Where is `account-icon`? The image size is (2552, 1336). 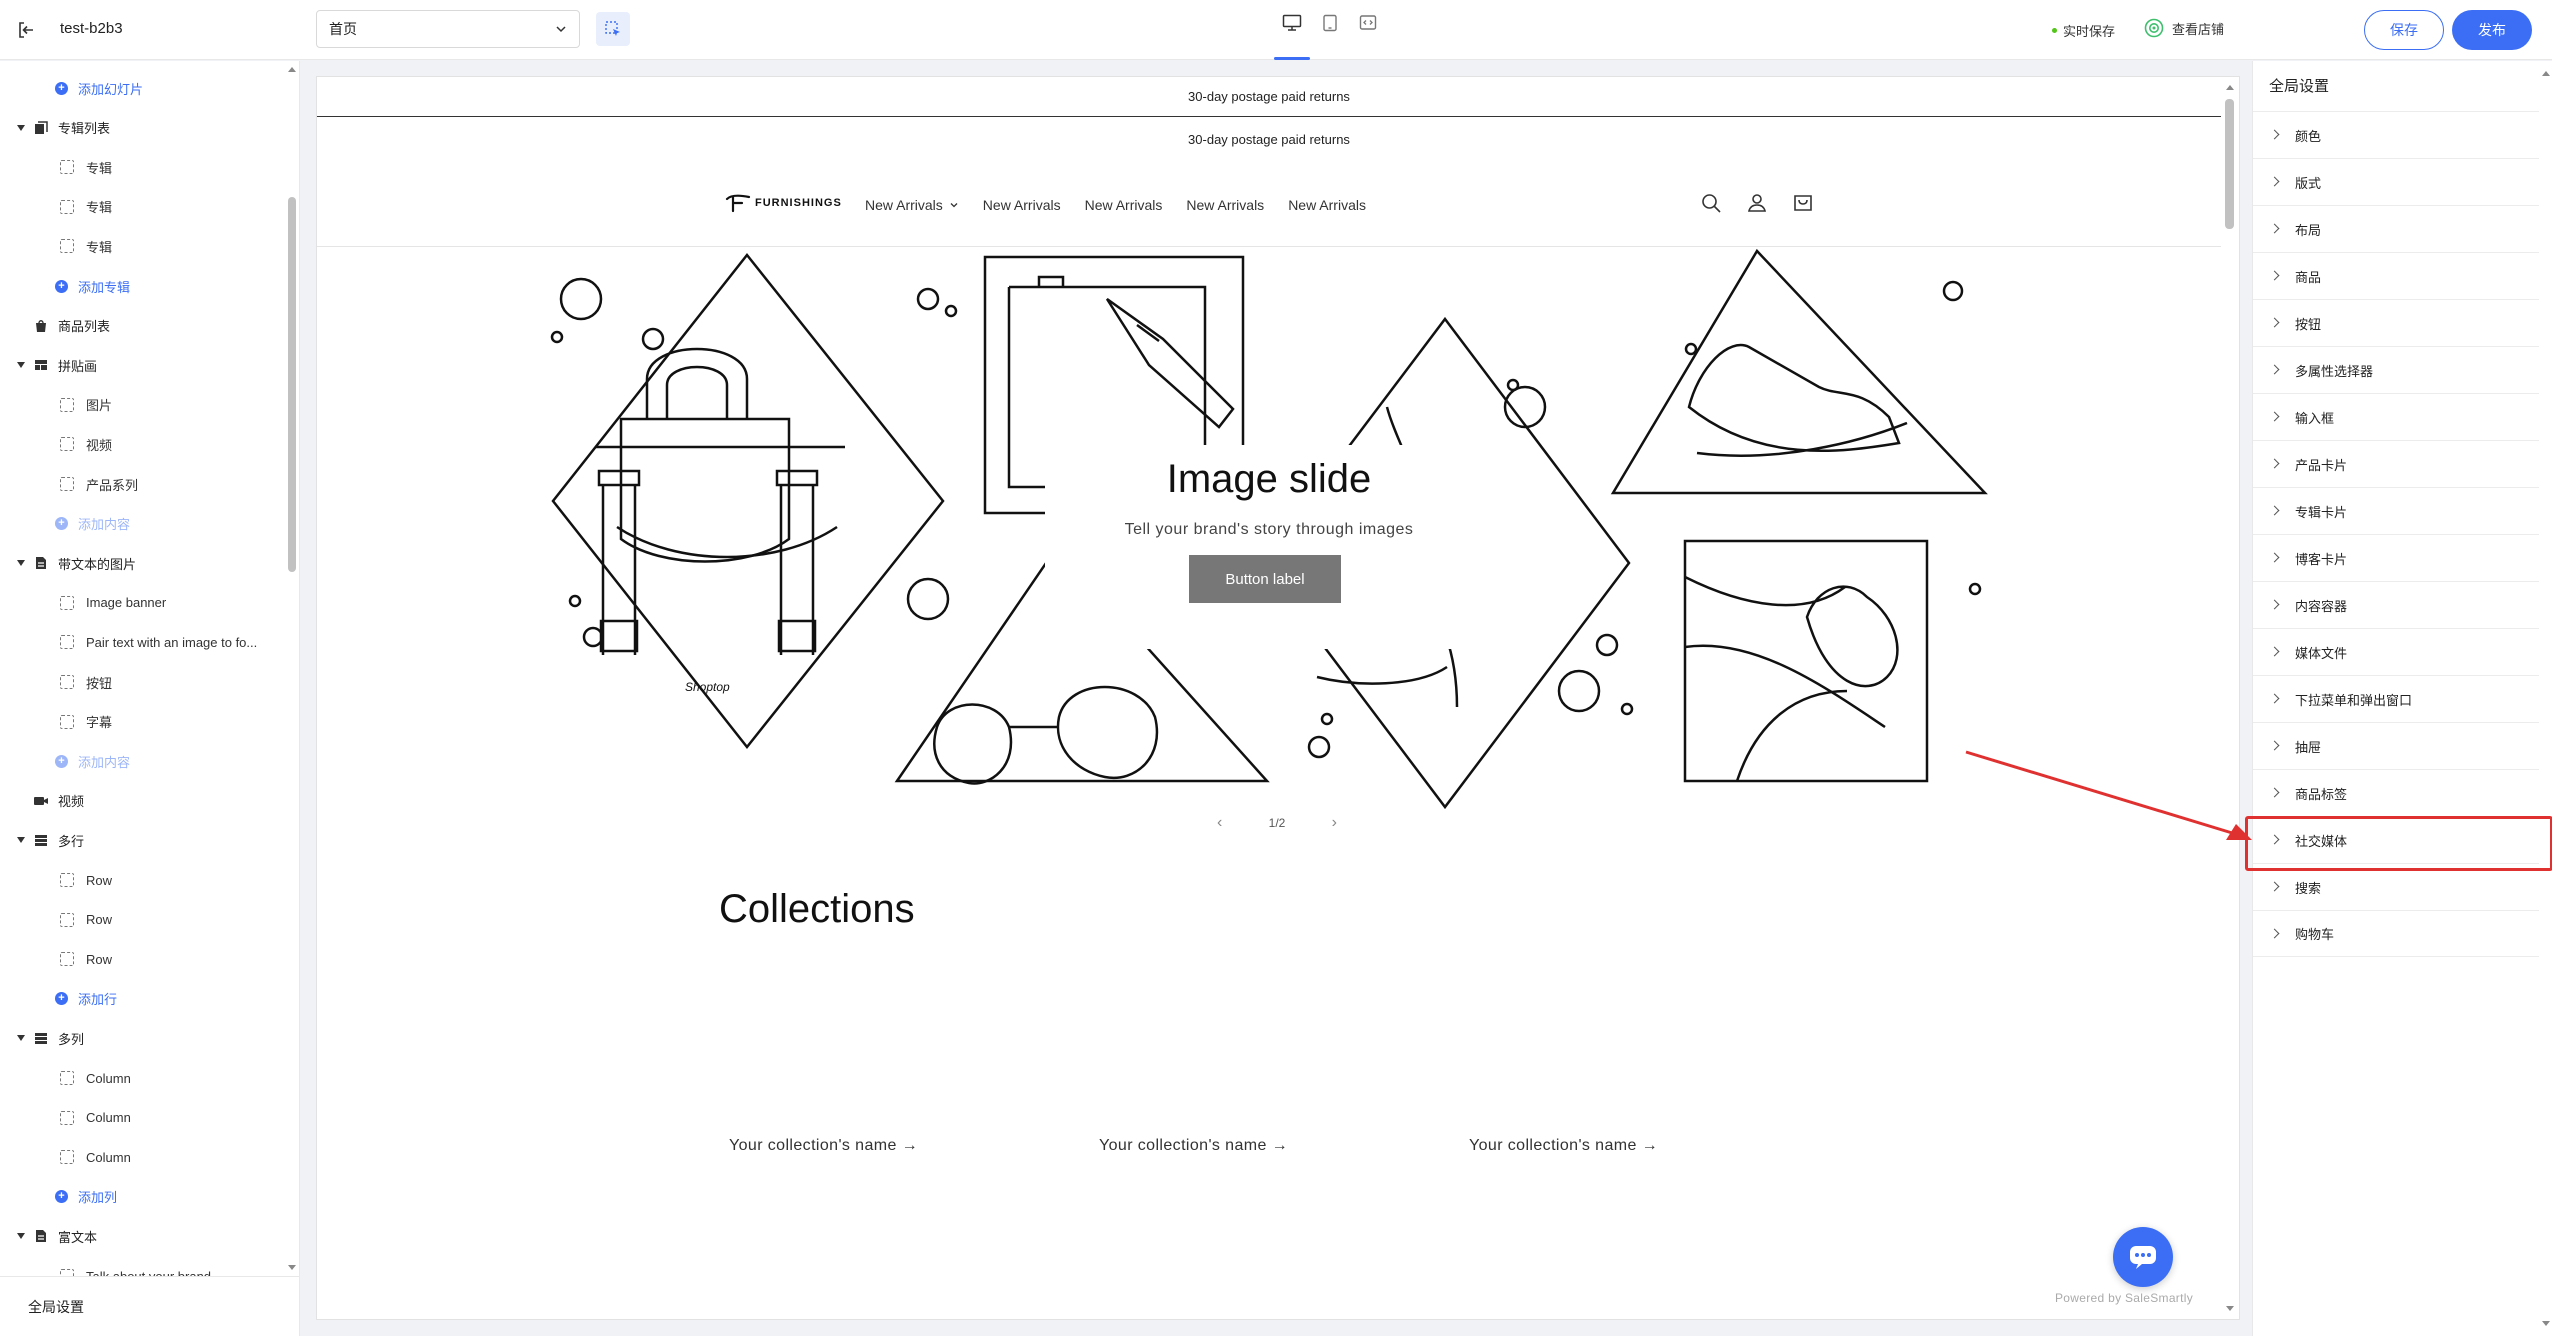 account-icon is located at coordinates (1757, 203).